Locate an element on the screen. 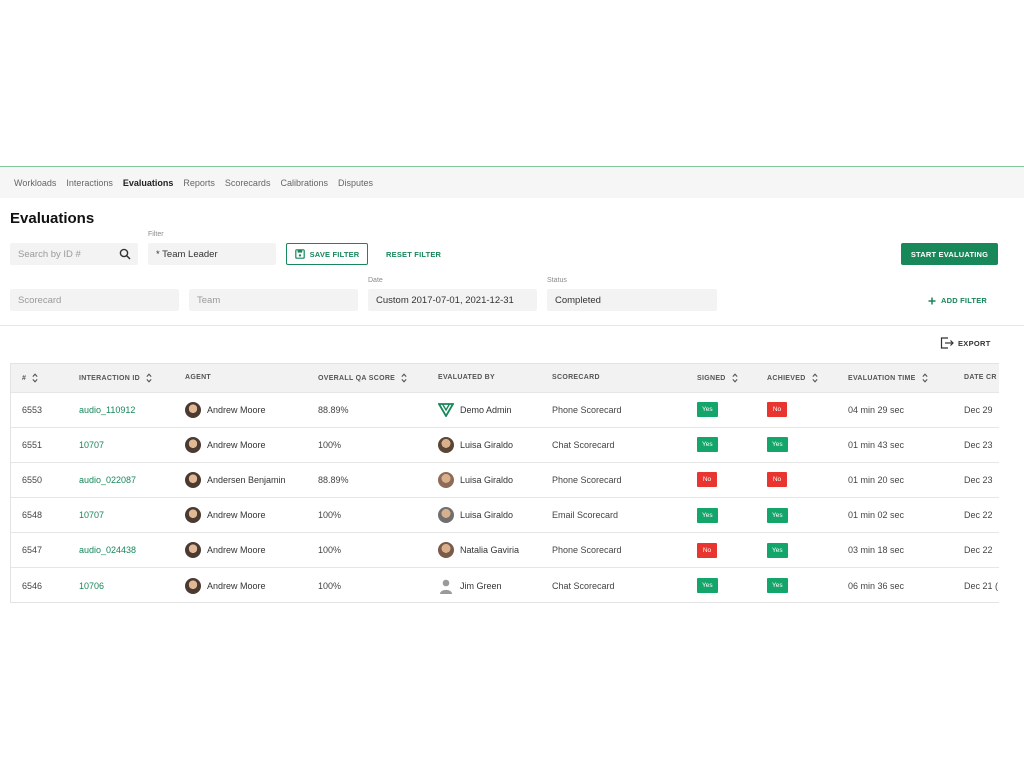 The height and width of the screenshot is (768, 1024). team-select: Team is located at coordinates (273, 300).